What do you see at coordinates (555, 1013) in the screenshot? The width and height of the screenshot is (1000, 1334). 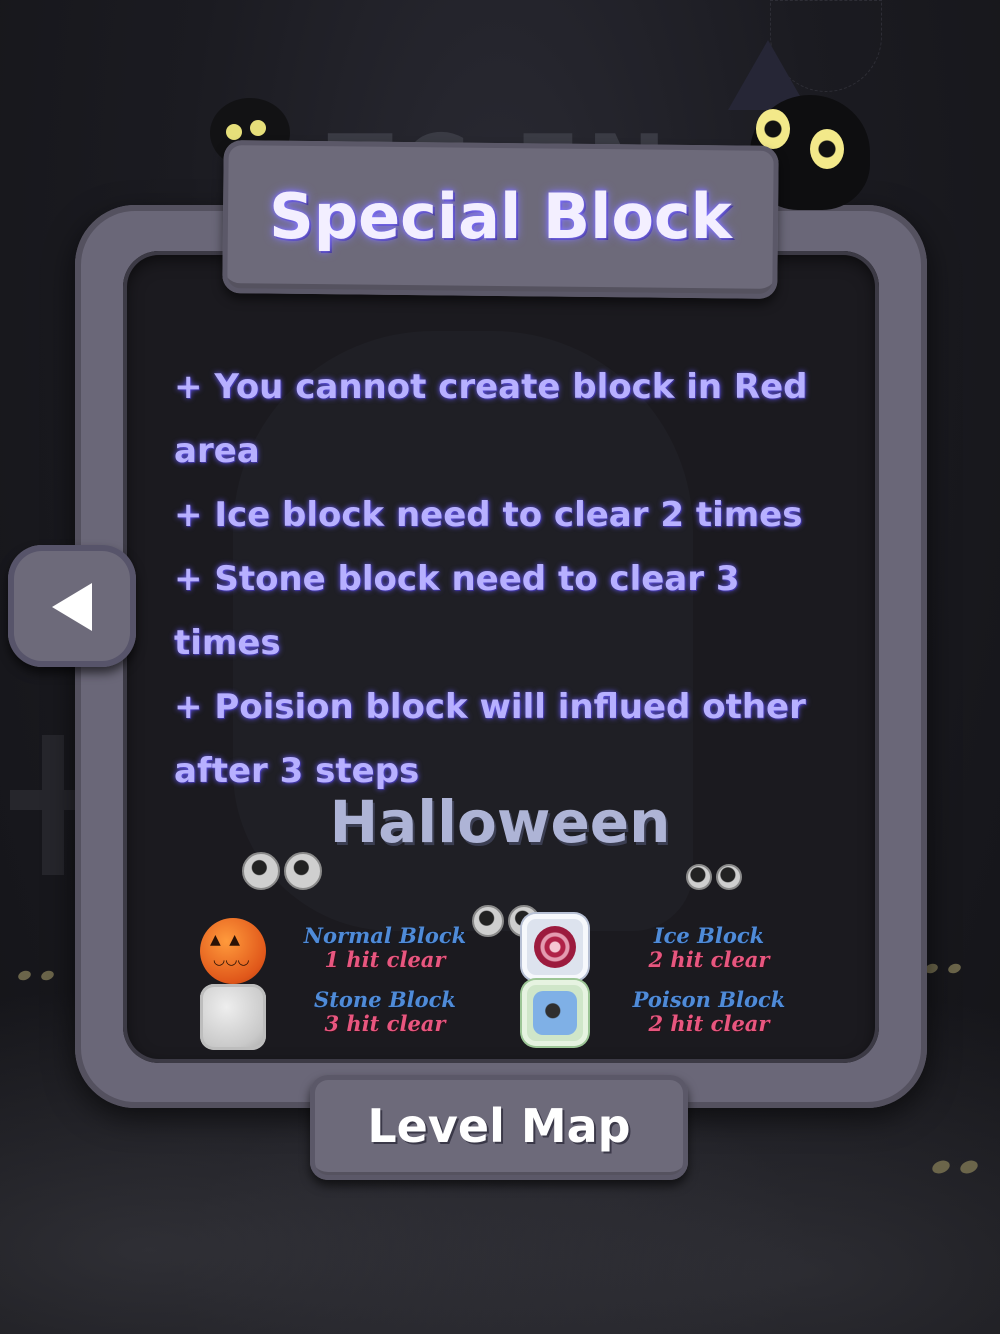 I see `poison-block-icon` at bounding box center [555, 1013].